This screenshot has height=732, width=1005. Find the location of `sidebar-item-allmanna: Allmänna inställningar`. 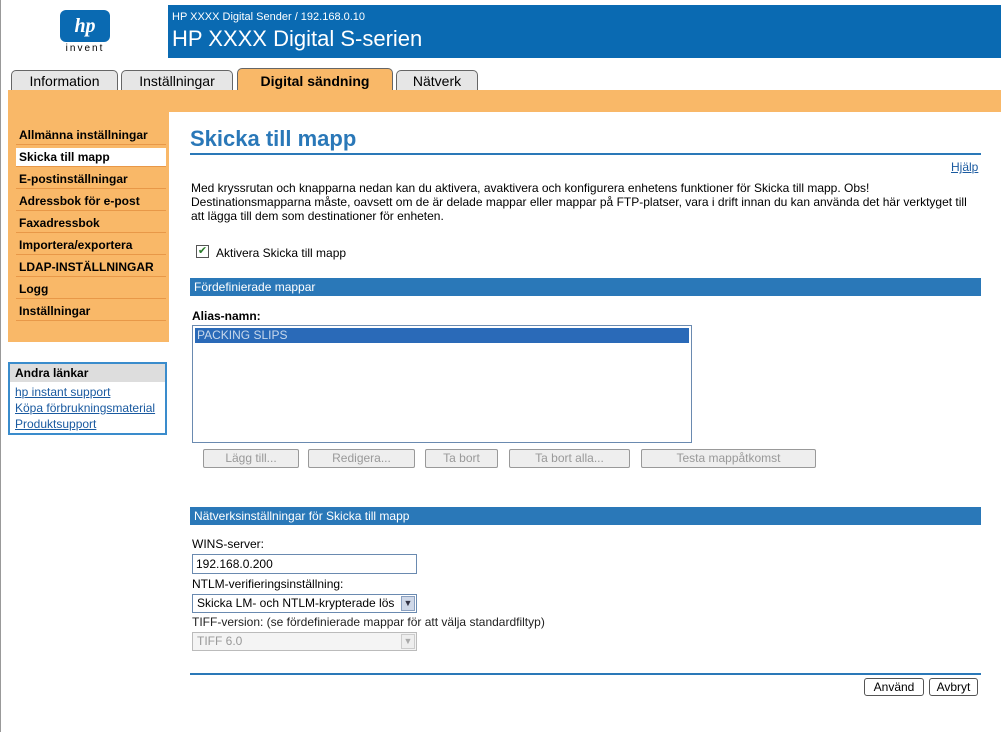

sidebar-item-allmanna: Allmänna inställningar is located at coordinates (91, 135).